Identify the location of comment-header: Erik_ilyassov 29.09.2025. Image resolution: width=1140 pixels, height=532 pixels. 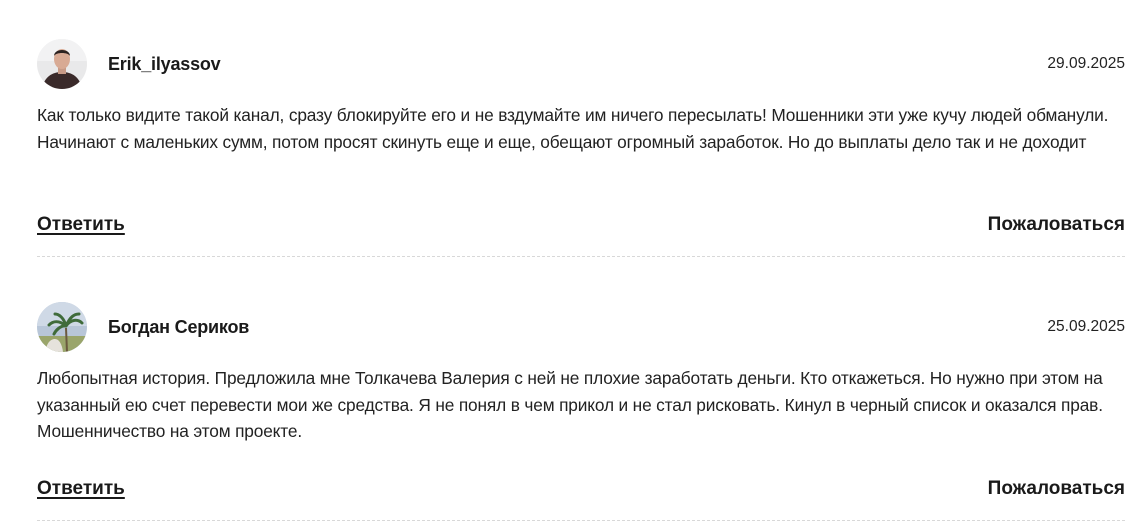
(581, 64).